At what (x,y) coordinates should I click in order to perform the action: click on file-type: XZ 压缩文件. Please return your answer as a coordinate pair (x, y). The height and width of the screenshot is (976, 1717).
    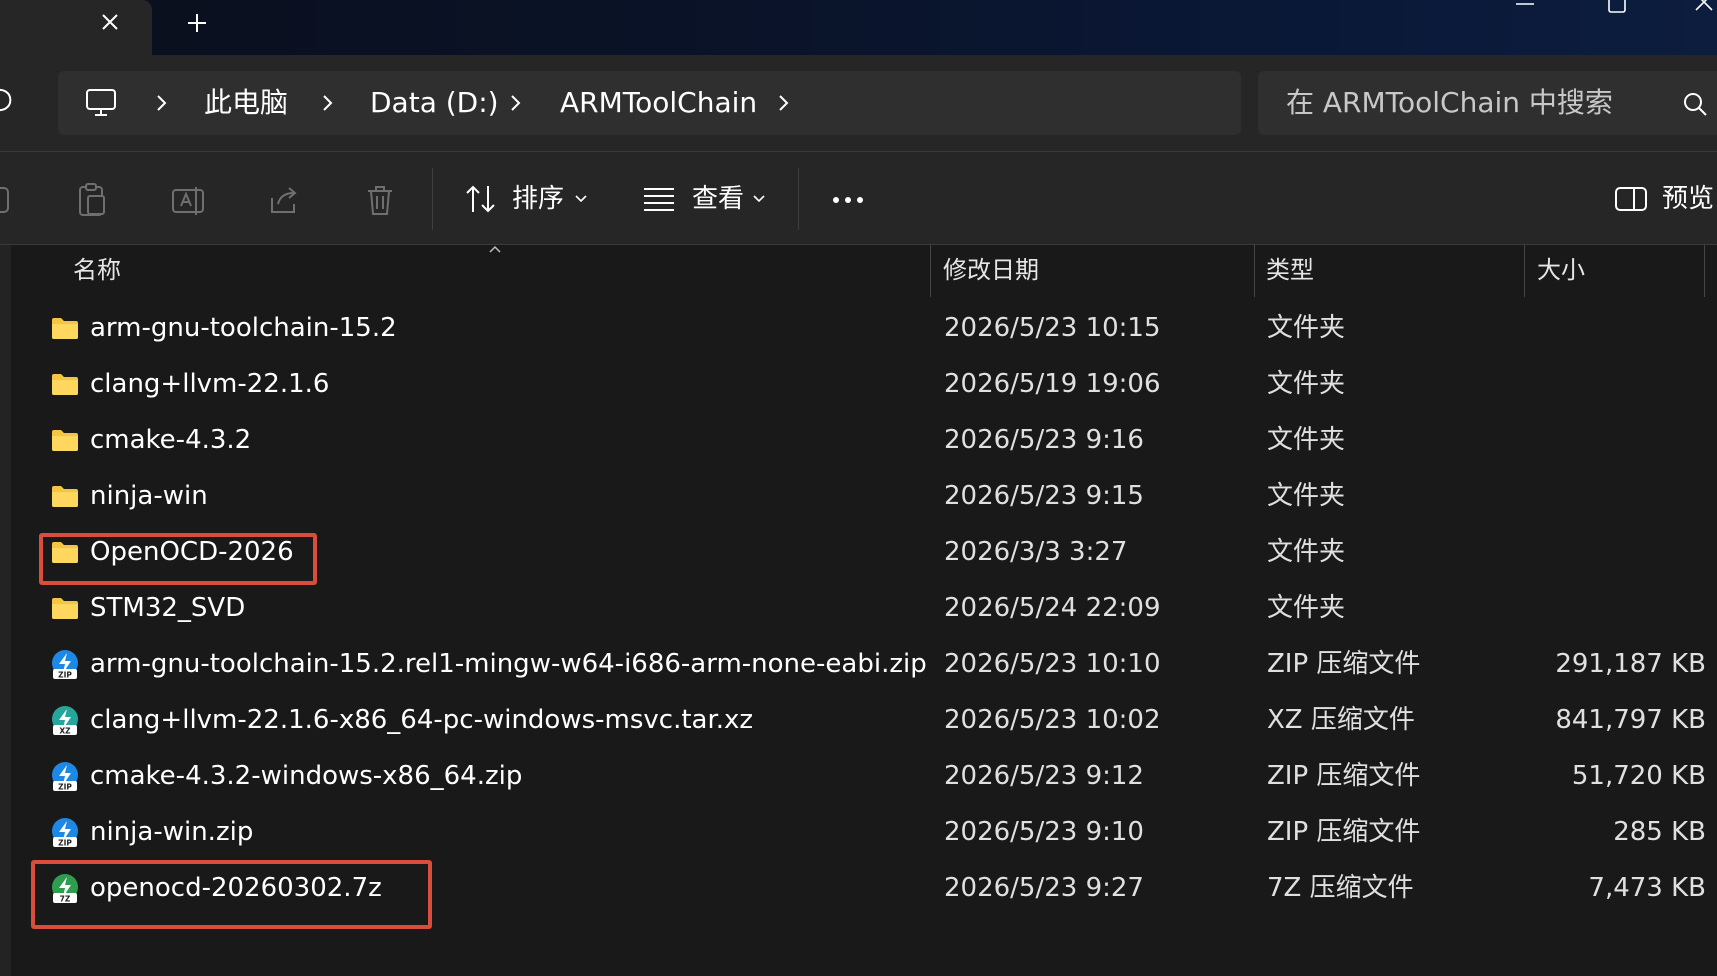
    Looking at the image, I should click on (1341, 720).